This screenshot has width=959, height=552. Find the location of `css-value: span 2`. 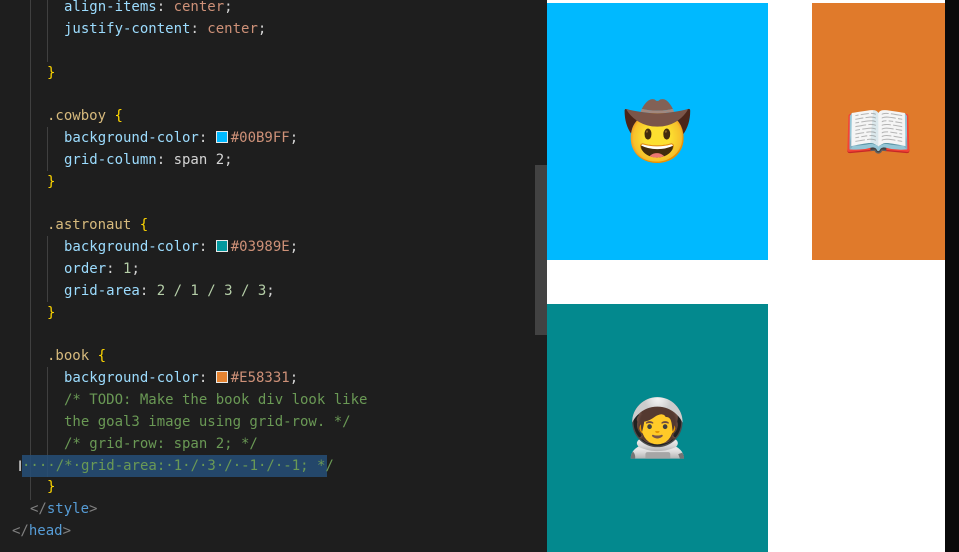

css-value: span 2 is located at coordinates (199, 160).